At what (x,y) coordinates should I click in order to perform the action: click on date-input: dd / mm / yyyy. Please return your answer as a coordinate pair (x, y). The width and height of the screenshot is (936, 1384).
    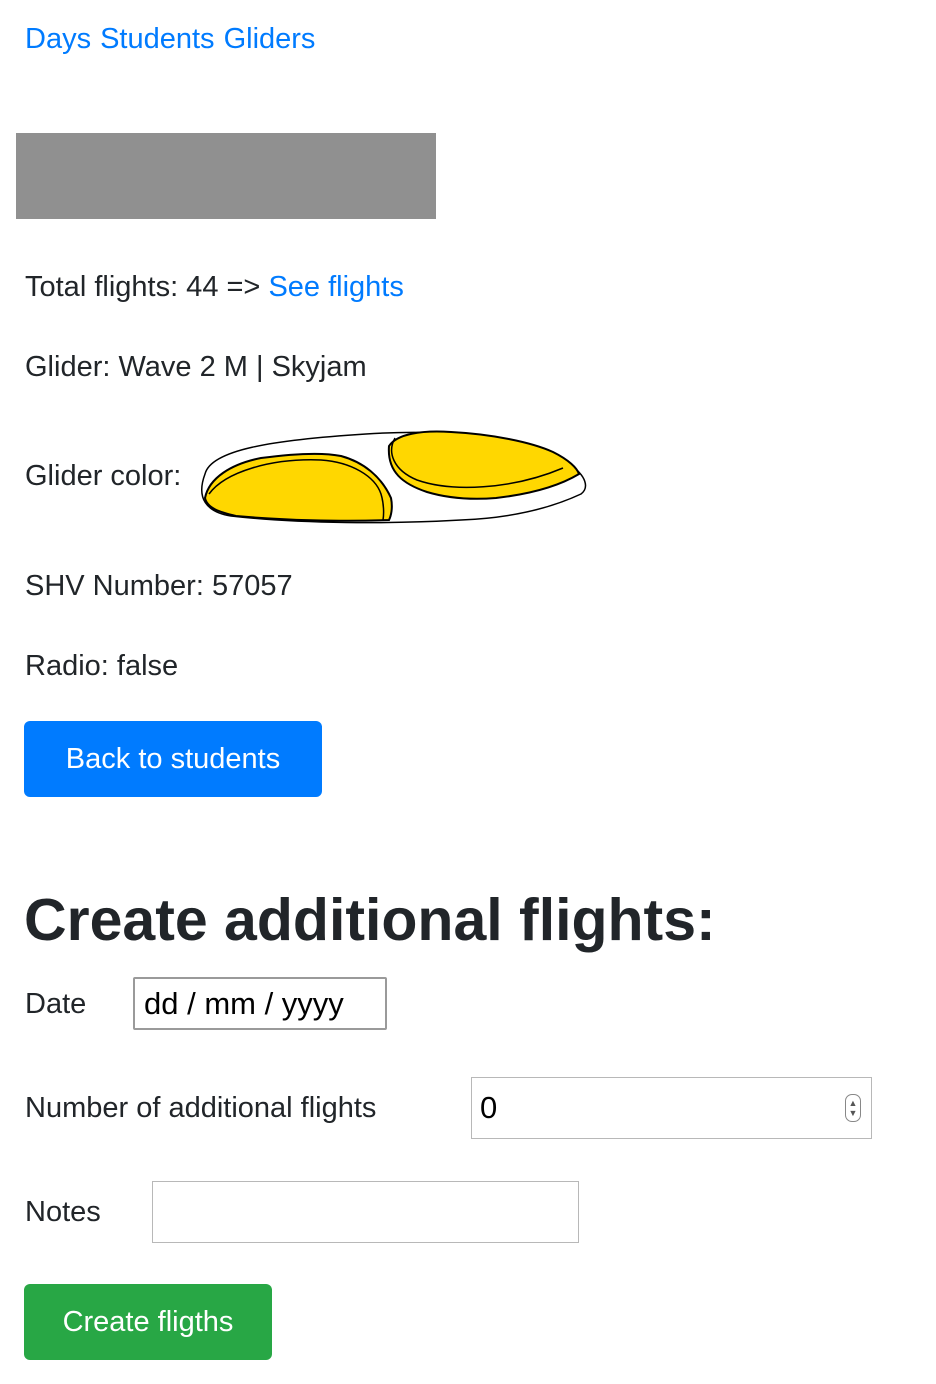
    Looking at the image, I should click on (260, 1003).